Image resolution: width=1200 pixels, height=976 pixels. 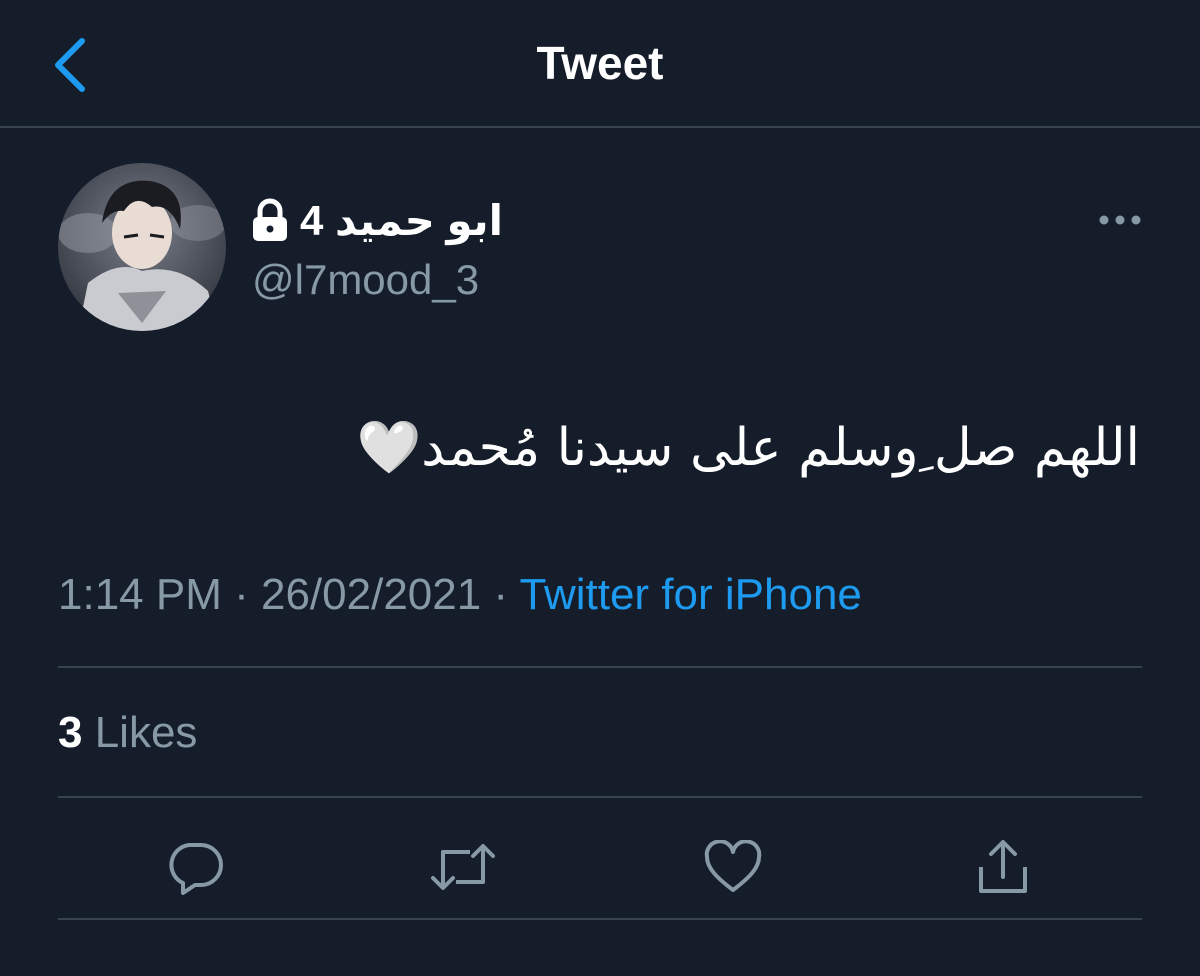 I want to click on author-display-name: ابو حميد 4, so click(x=401, y=220).